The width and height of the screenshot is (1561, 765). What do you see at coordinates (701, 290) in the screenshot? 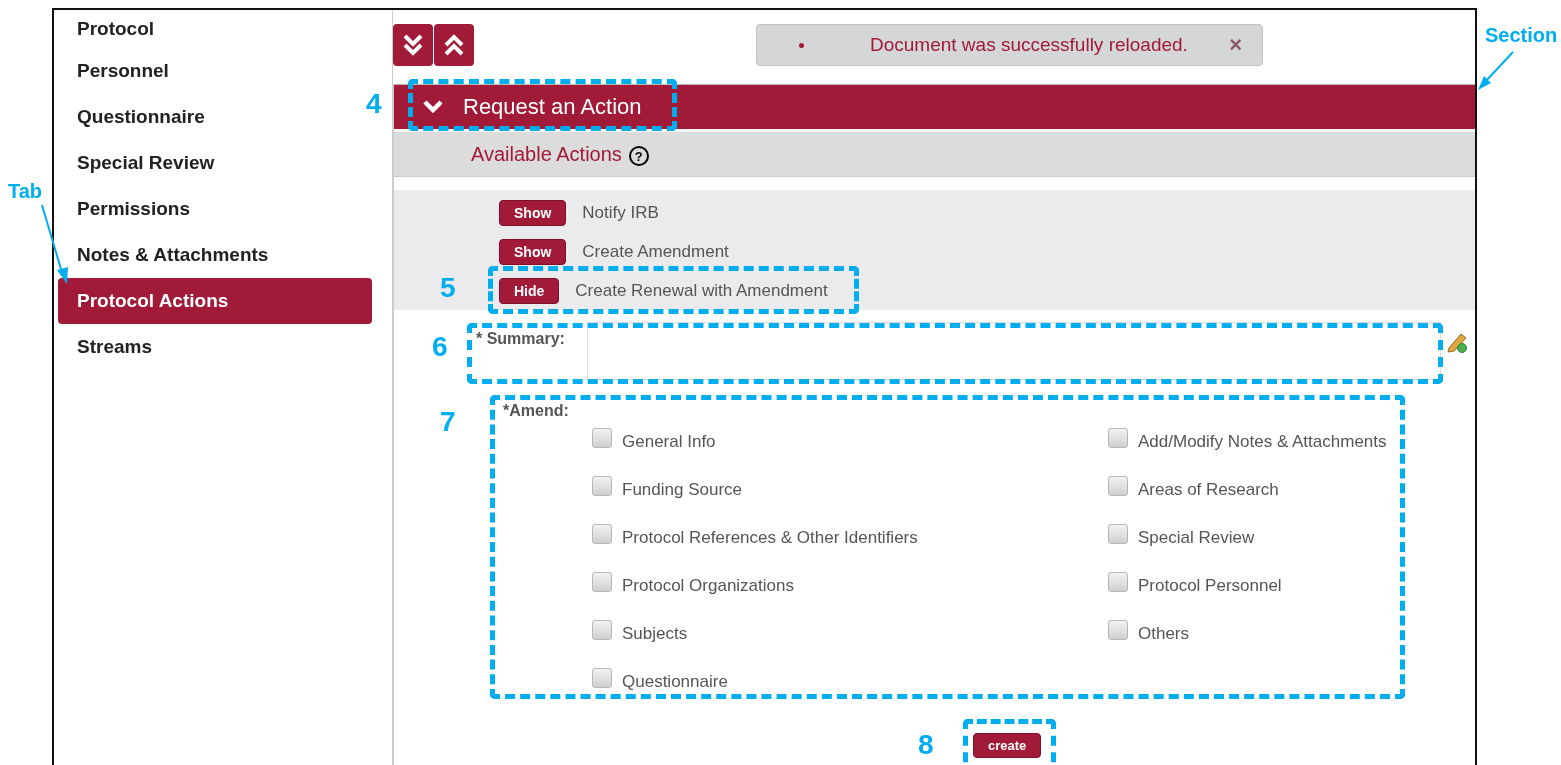
I see `action-label: Create Renewal with Amendment` at bounding box center [701, 290].